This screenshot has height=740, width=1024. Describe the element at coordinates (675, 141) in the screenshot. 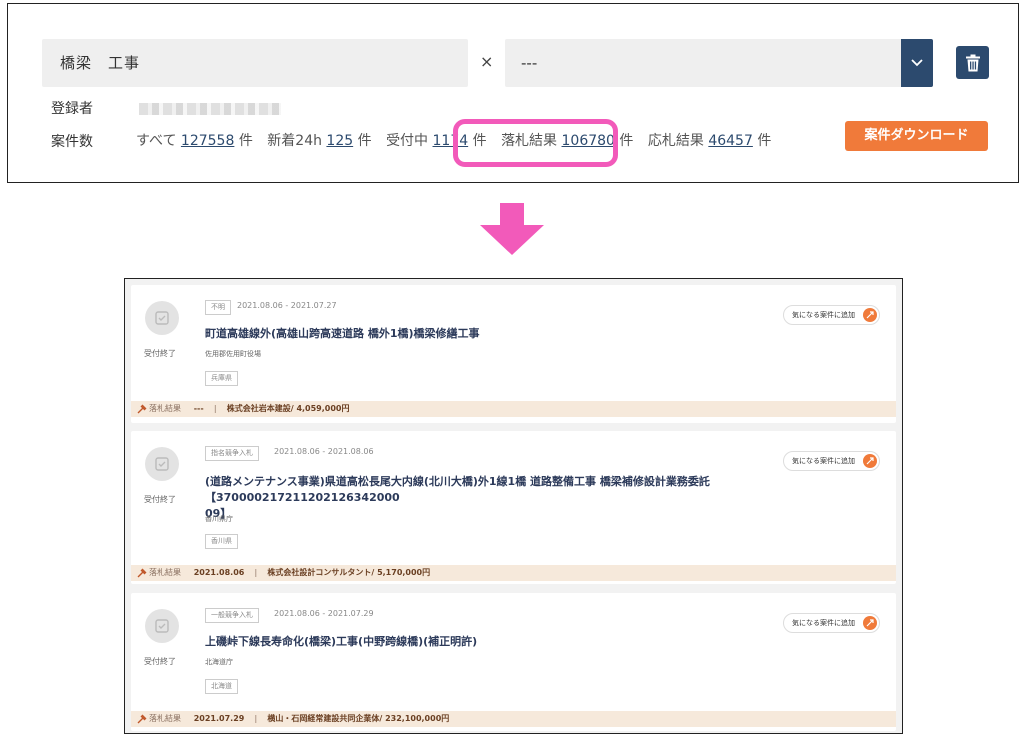

I see `count-order-label: 応札結果` at that location.